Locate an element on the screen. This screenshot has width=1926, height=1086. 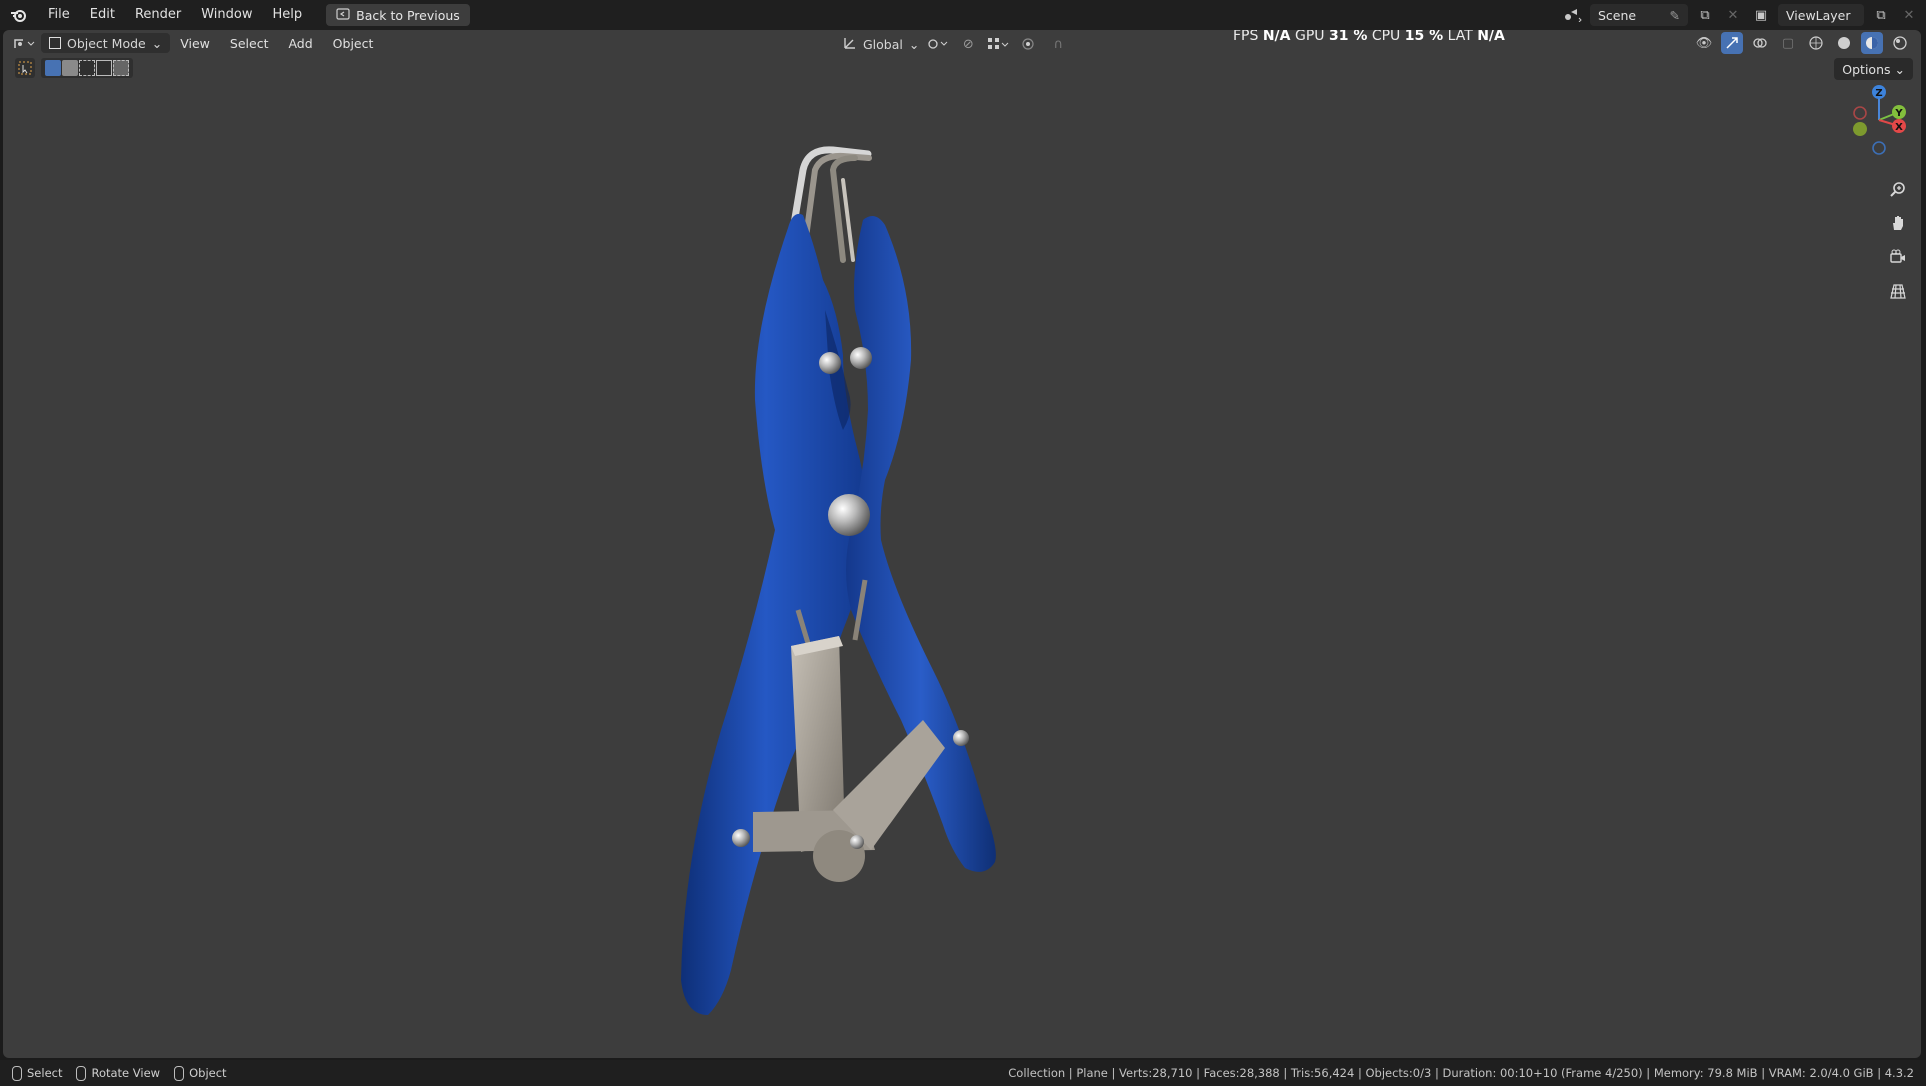
pliers-render is located at coordinates (838, 581).